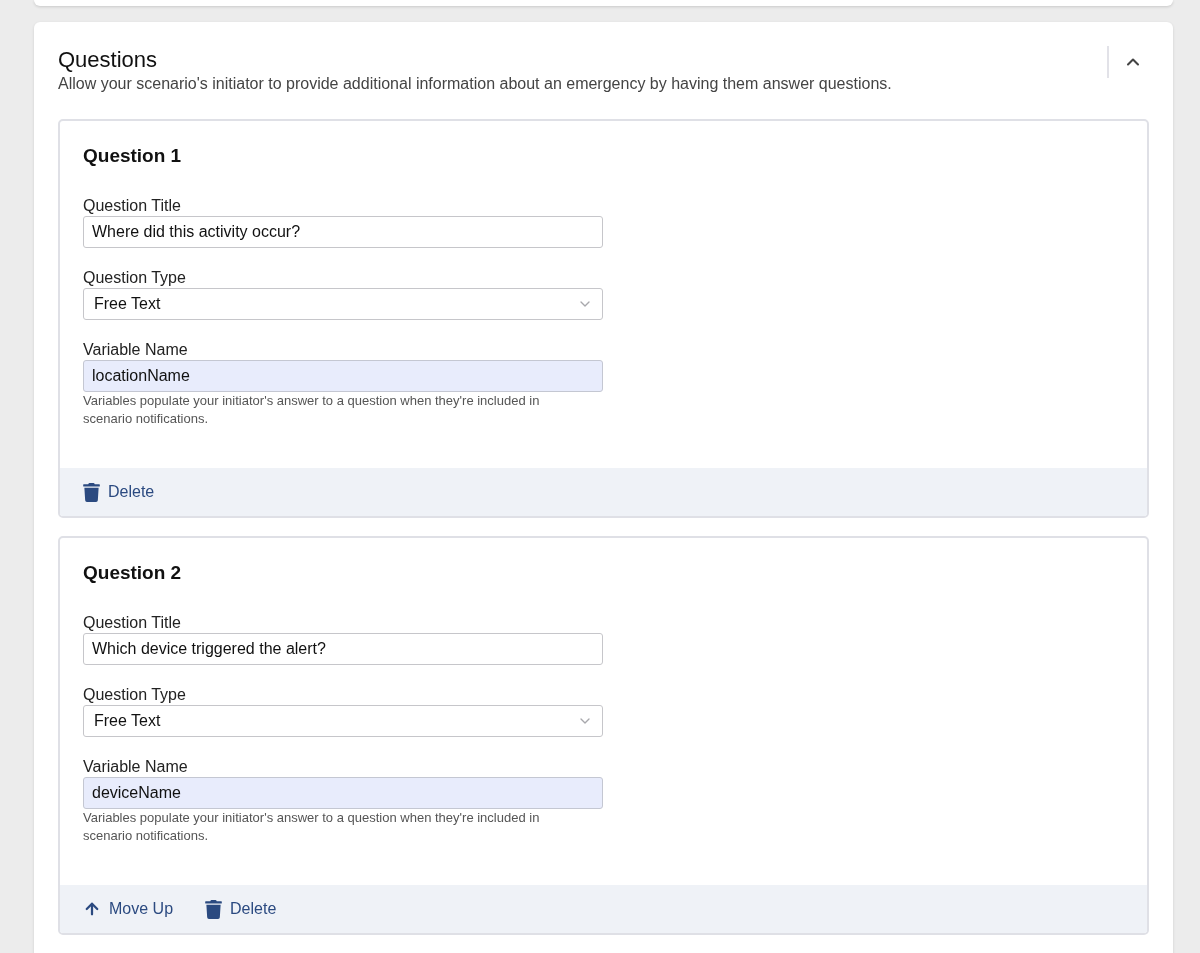 The height and width of the screenshot is (953, 1200). I want to click on question-heading: Question 2, so click(133, 573).